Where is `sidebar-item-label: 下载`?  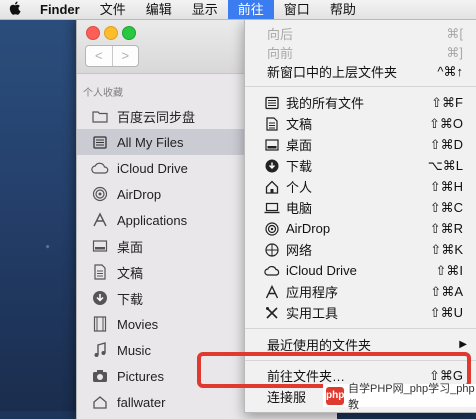
sidebar-item-label: 下载 is located at coordinates (130, 299).